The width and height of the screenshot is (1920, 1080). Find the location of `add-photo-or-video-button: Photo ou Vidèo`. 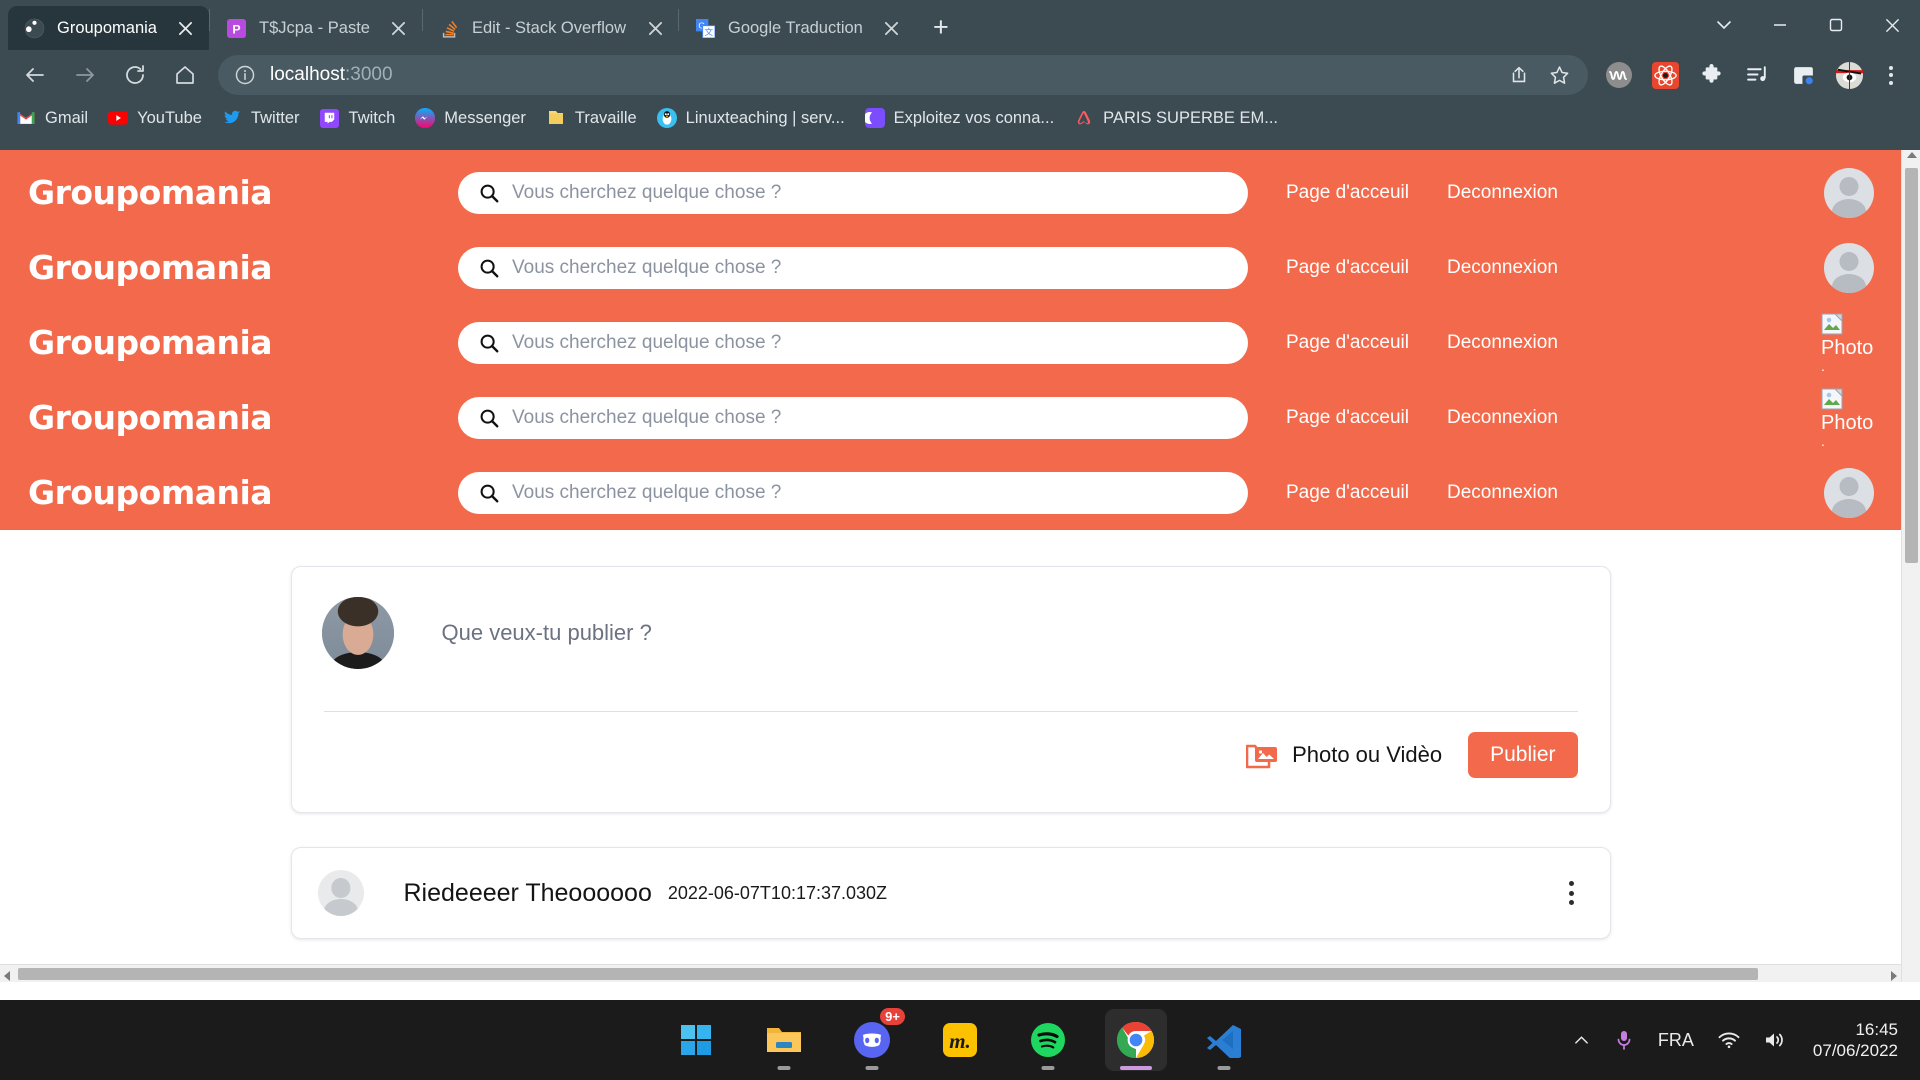

add-photo-or-video-button: Photo ou Vidèo is located at coordinates (1343, 755).